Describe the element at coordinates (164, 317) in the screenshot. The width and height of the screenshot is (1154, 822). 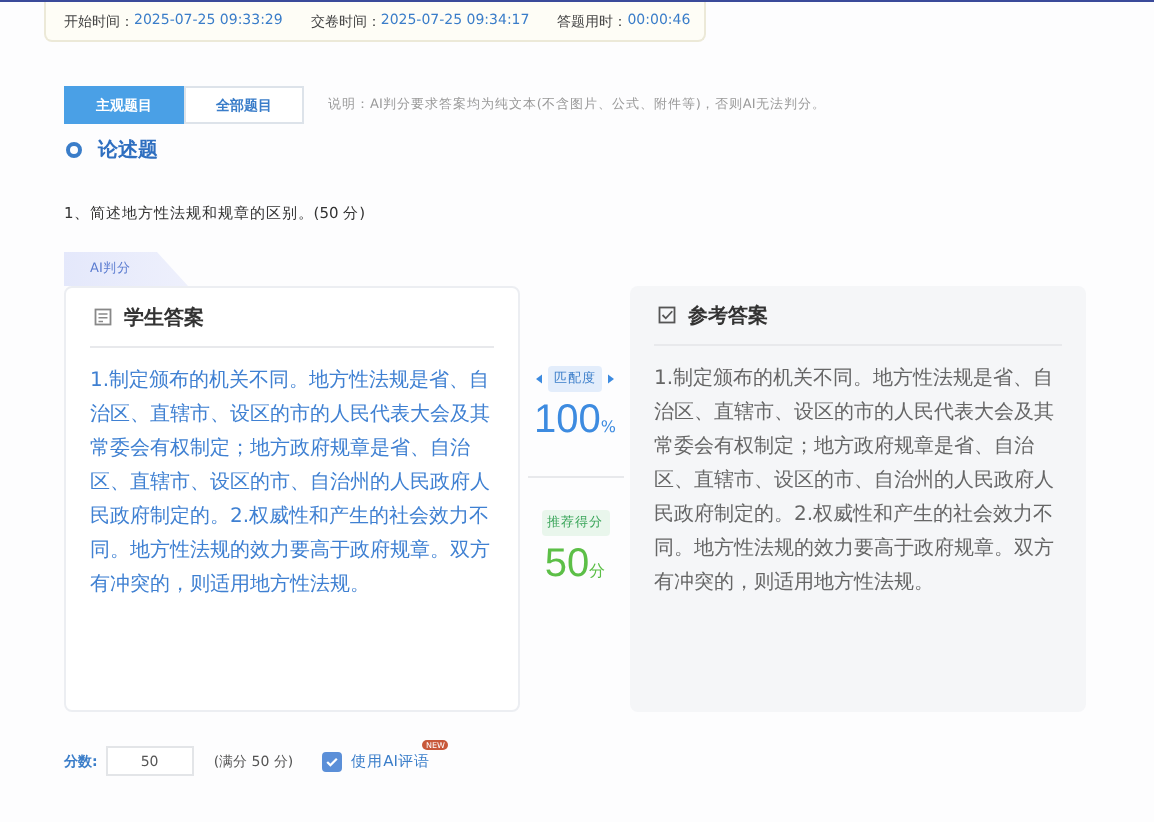
I see `card-title: 学生答案` at that location.